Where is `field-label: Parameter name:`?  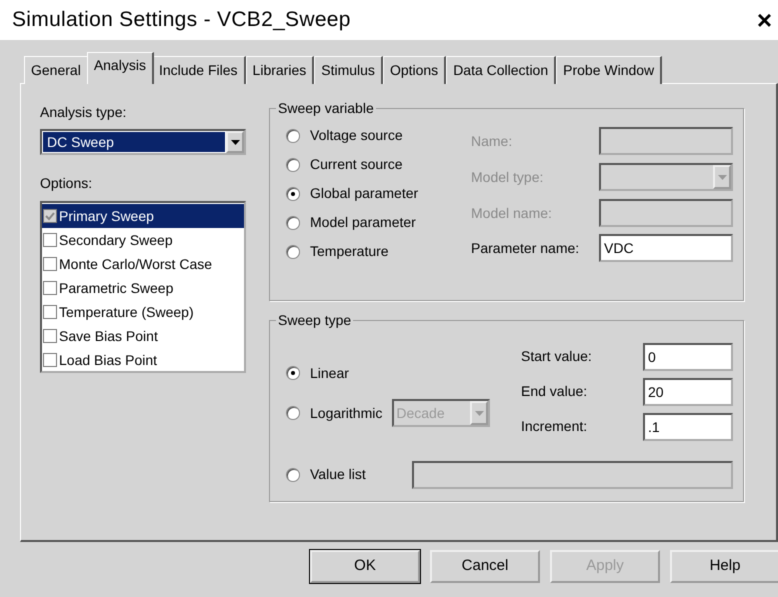 field-label: Parameter name: is located at coordinates (525, 248).